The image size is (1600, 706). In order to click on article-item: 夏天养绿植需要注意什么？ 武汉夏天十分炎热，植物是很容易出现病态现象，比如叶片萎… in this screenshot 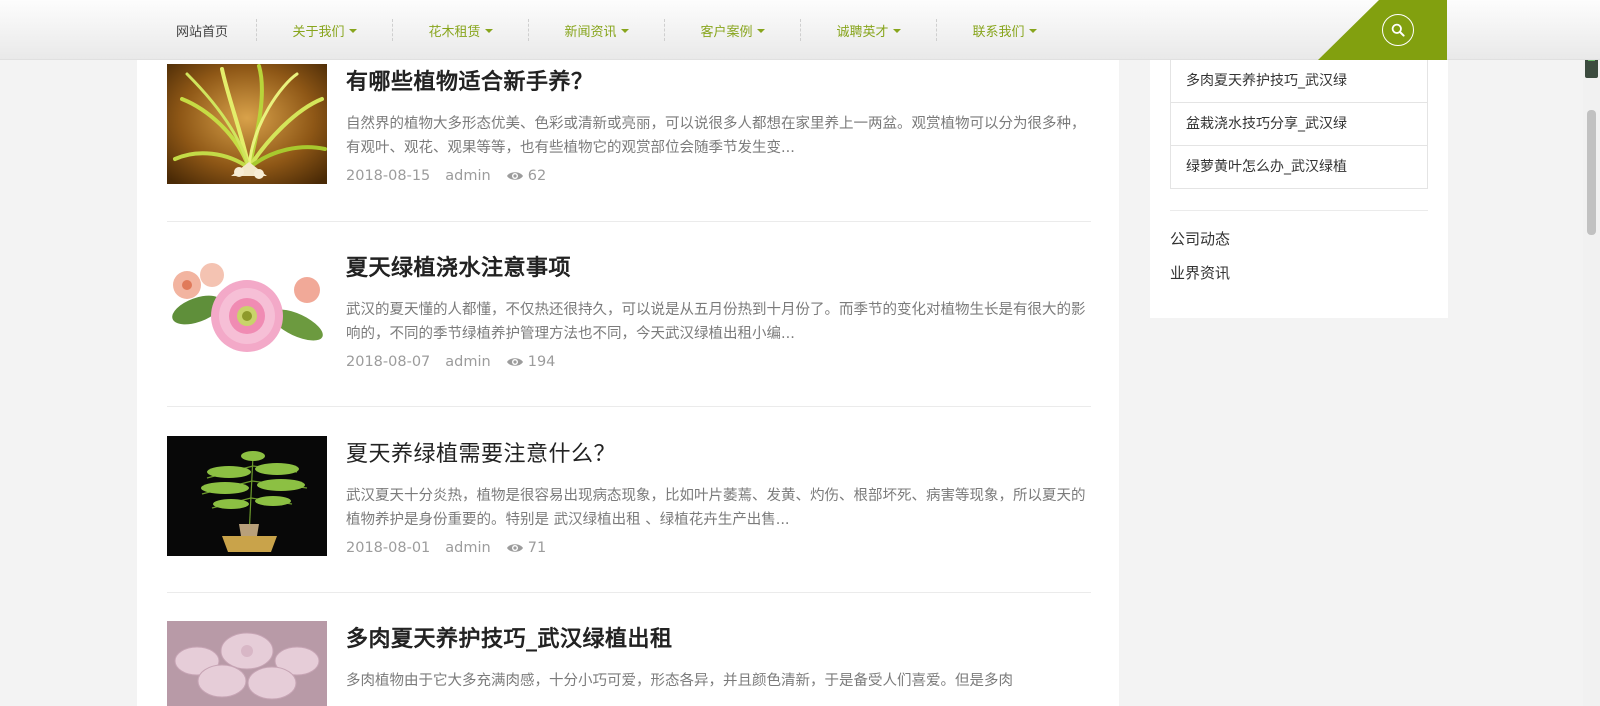, I will do `click(629, 506)`.